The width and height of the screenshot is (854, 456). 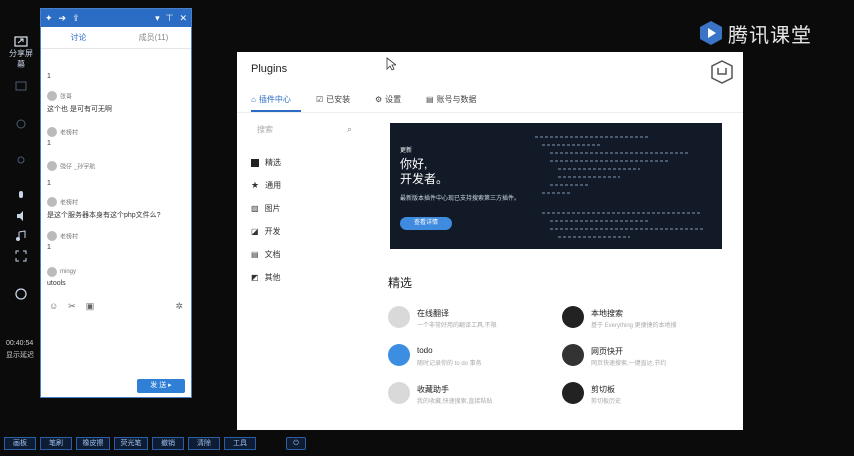 I want to click on banner-description: 最新版本插件中心现已支持搜索第三方插件。, so click(x=460, y=199).